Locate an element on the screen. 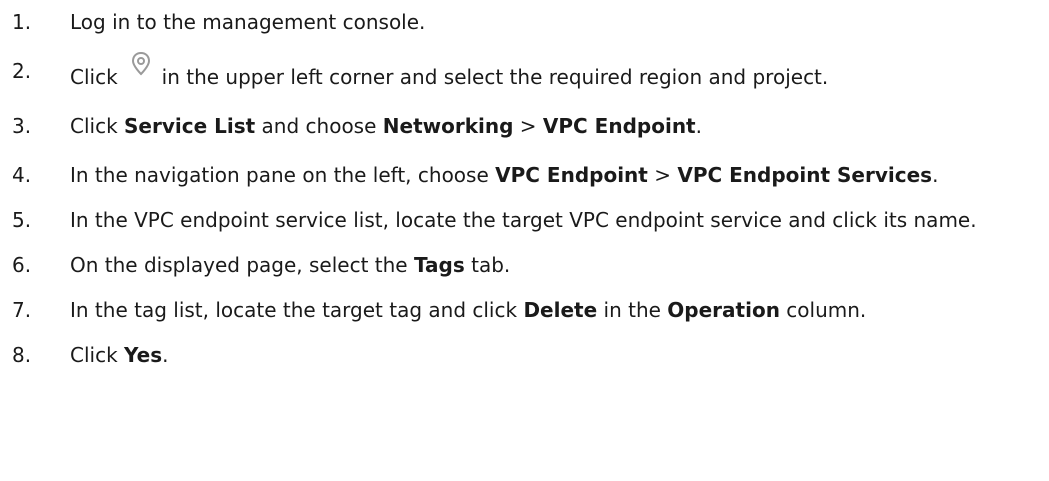 The width and height of the screenshot is (1049, 481). step-text: Click Yes. is located at coordinates (119, 355).